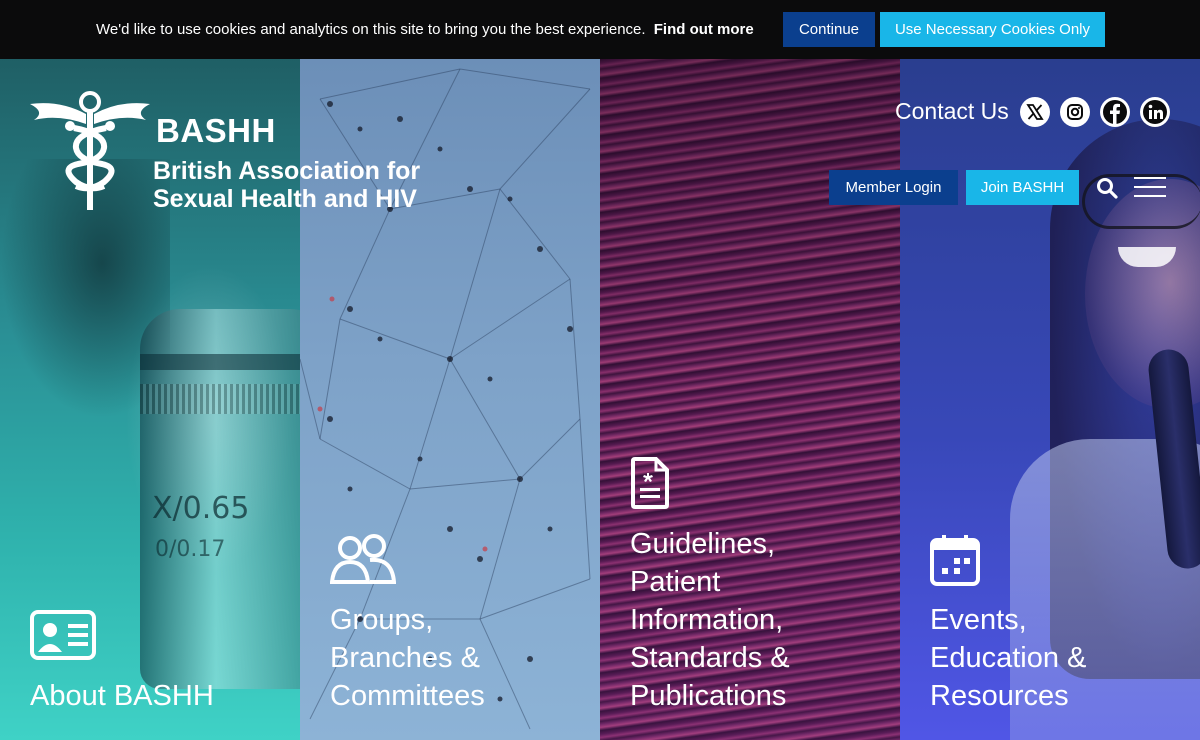 This screenshot has height=740, width=1200. Describe the element at coordinates (407, 696) in the screenshot. I see `panel-title-line: Committees` at that location.